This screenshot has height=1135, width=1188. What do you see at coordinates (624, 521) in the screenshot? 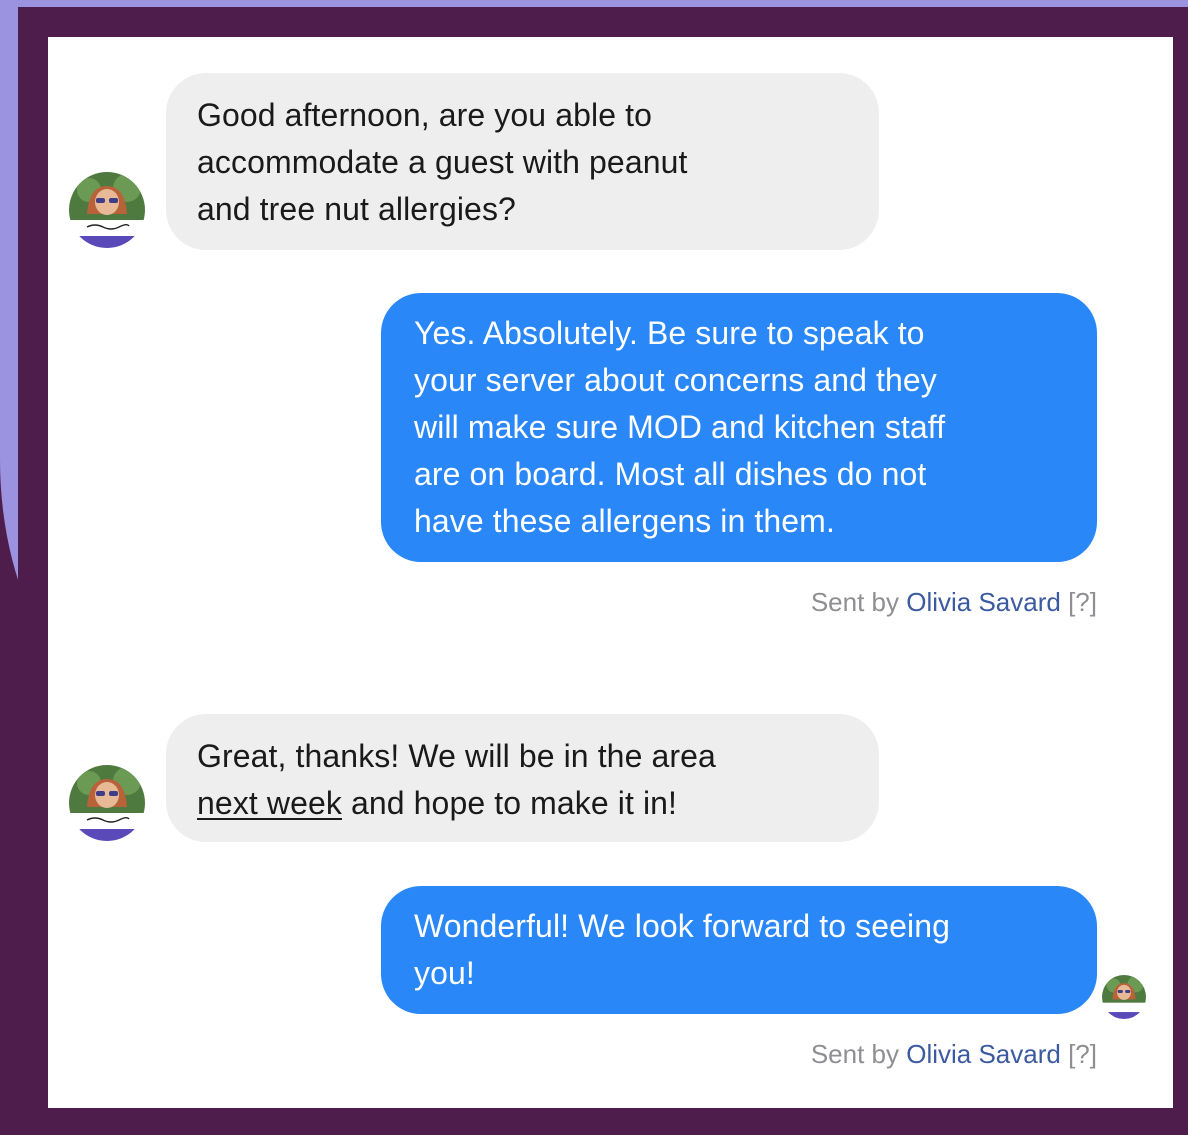
I see `message-line: have these allergens in them.` at bounding box center [624, 521].